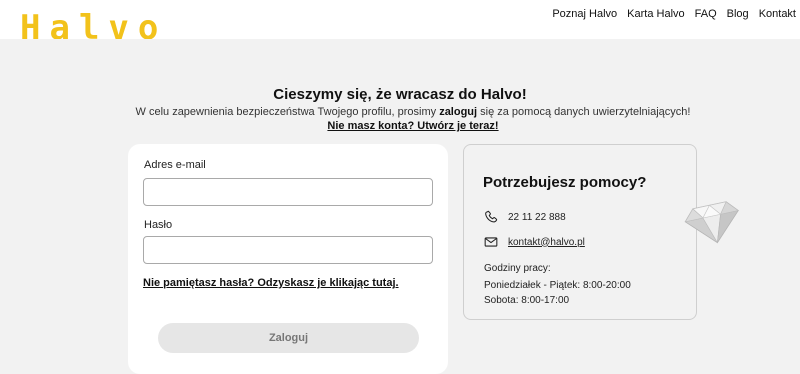  I want to click on email-label: Adres e-mail, so click(175, 165).